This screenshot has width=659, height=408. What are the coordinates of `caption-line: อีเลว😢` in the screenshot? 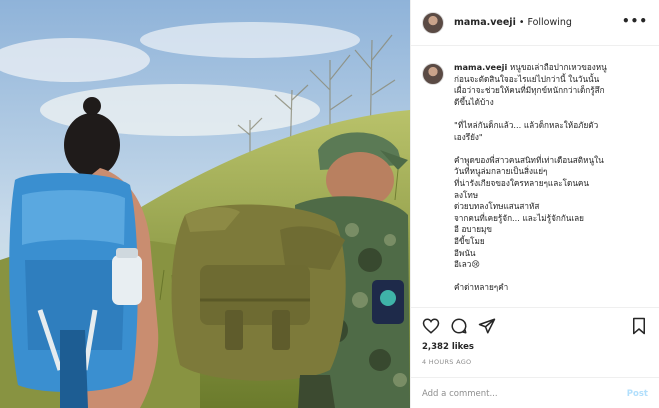 It's located at (467, 264).